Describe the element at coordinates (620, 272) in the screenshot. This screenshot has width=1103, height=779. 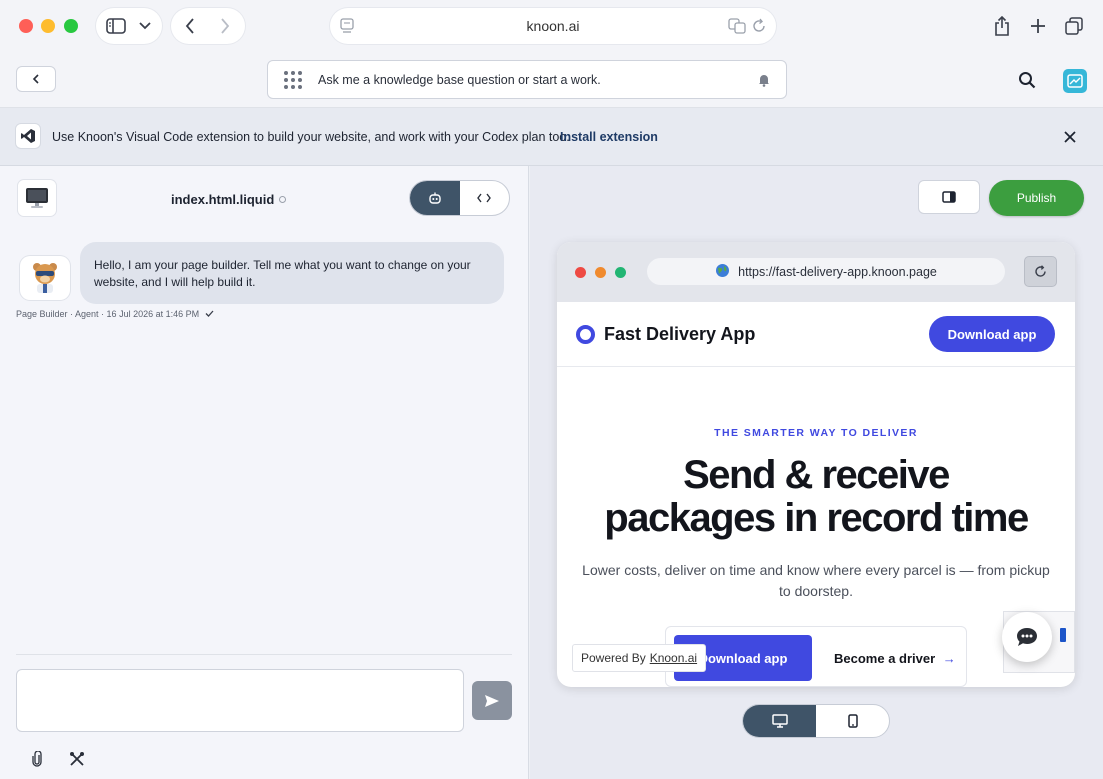
I see `preview-zoom-dot` at that location.